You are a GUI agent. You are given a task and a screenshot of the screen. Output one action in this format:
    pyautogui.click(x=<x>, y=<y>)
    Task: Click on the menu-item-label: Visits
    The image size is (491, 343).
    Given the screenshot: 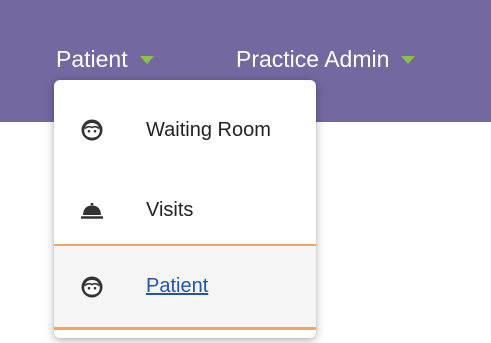 What is the action you would take?
    pyautogui.click(x=170, y=209)
    